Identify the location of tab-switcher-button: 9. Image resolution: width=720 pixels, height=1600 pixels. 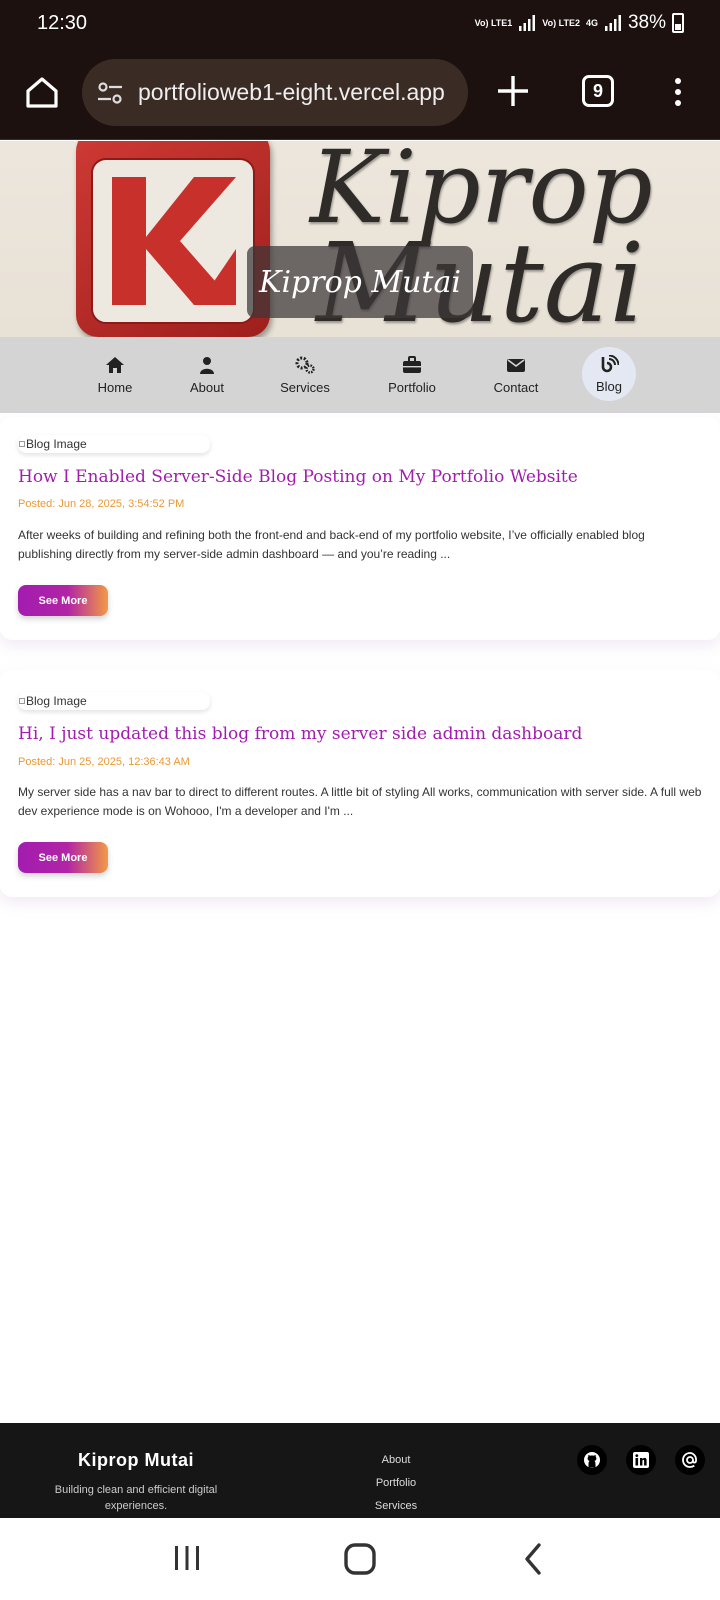
(598, 91).